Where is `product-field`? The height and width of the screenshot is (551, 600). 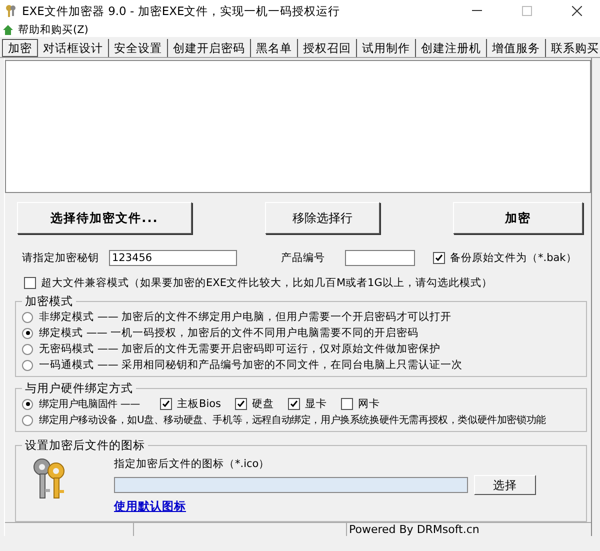 product-field is located at coordinates (380, 258).